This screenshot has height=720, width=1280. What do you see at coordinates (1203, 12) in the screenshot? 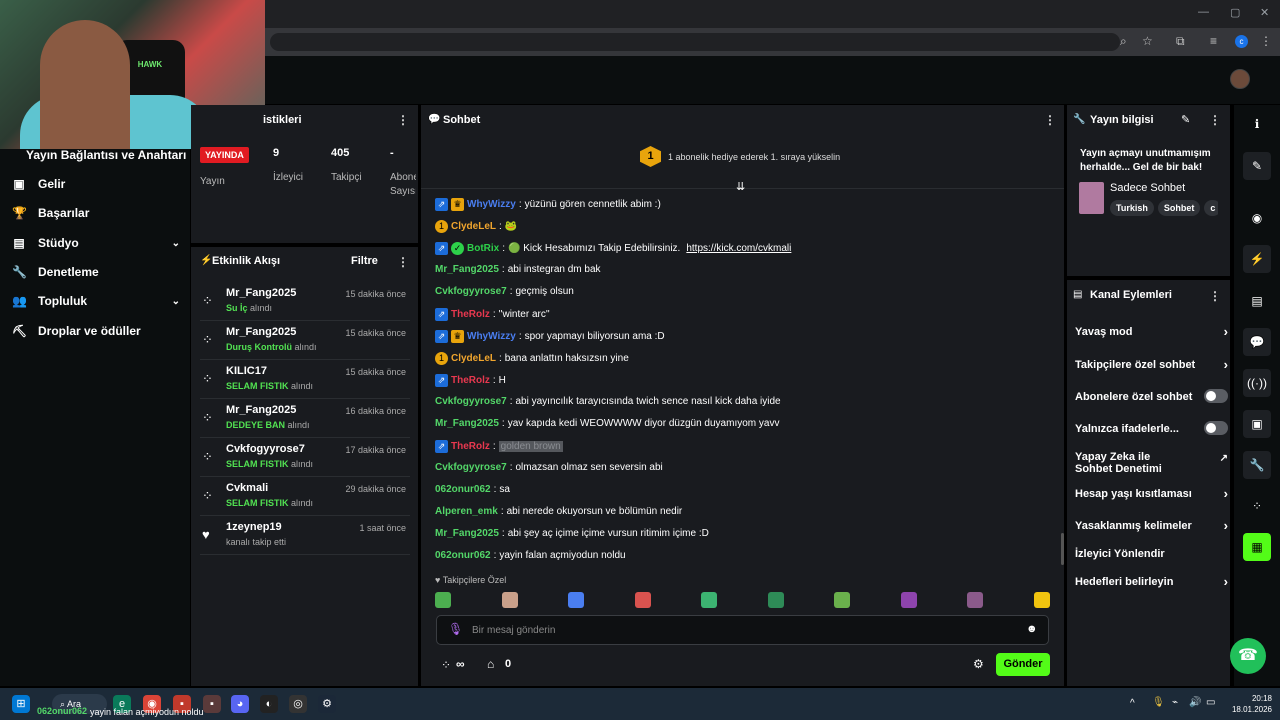
I see `minimize-icon: —` at bounding box center [1203, 12].